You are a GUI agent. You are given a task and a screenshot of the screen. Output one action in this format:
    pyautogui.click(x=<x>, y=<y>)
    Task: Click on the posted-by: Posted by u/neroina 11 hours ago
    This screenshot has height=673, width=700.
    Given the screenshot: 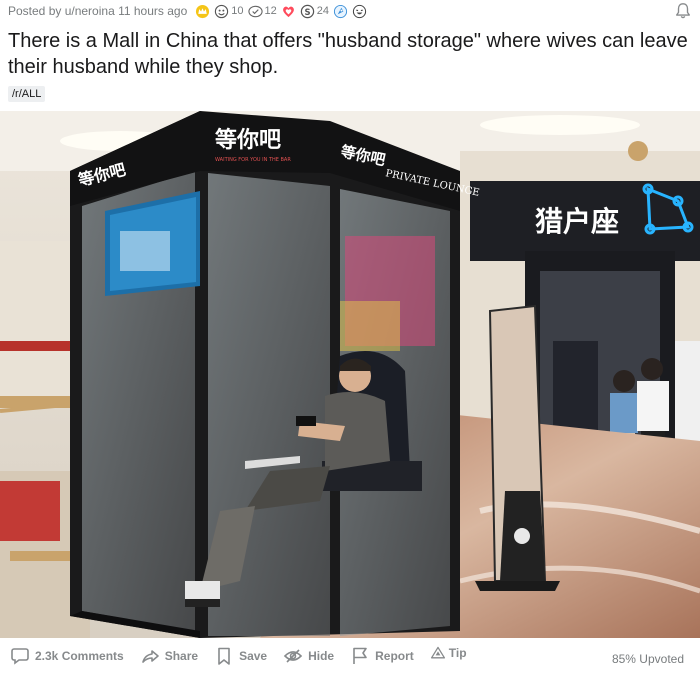 What is the action you would take?
    pyautogui.click(x=97, y=11)
    